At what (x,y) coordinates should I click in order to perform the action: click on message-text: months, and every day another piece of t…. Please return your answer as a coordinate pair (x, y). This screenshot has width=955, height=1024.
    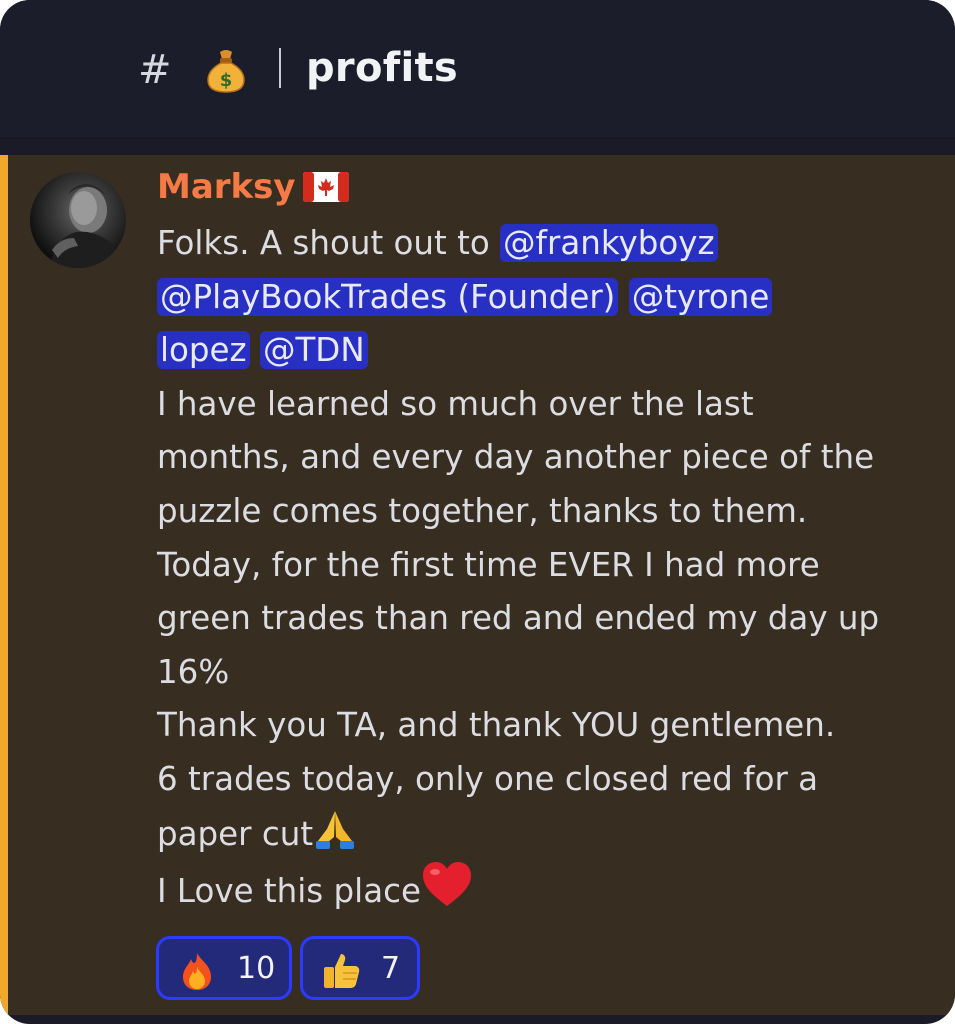
    Looking at the image, I should click on (516, 457).